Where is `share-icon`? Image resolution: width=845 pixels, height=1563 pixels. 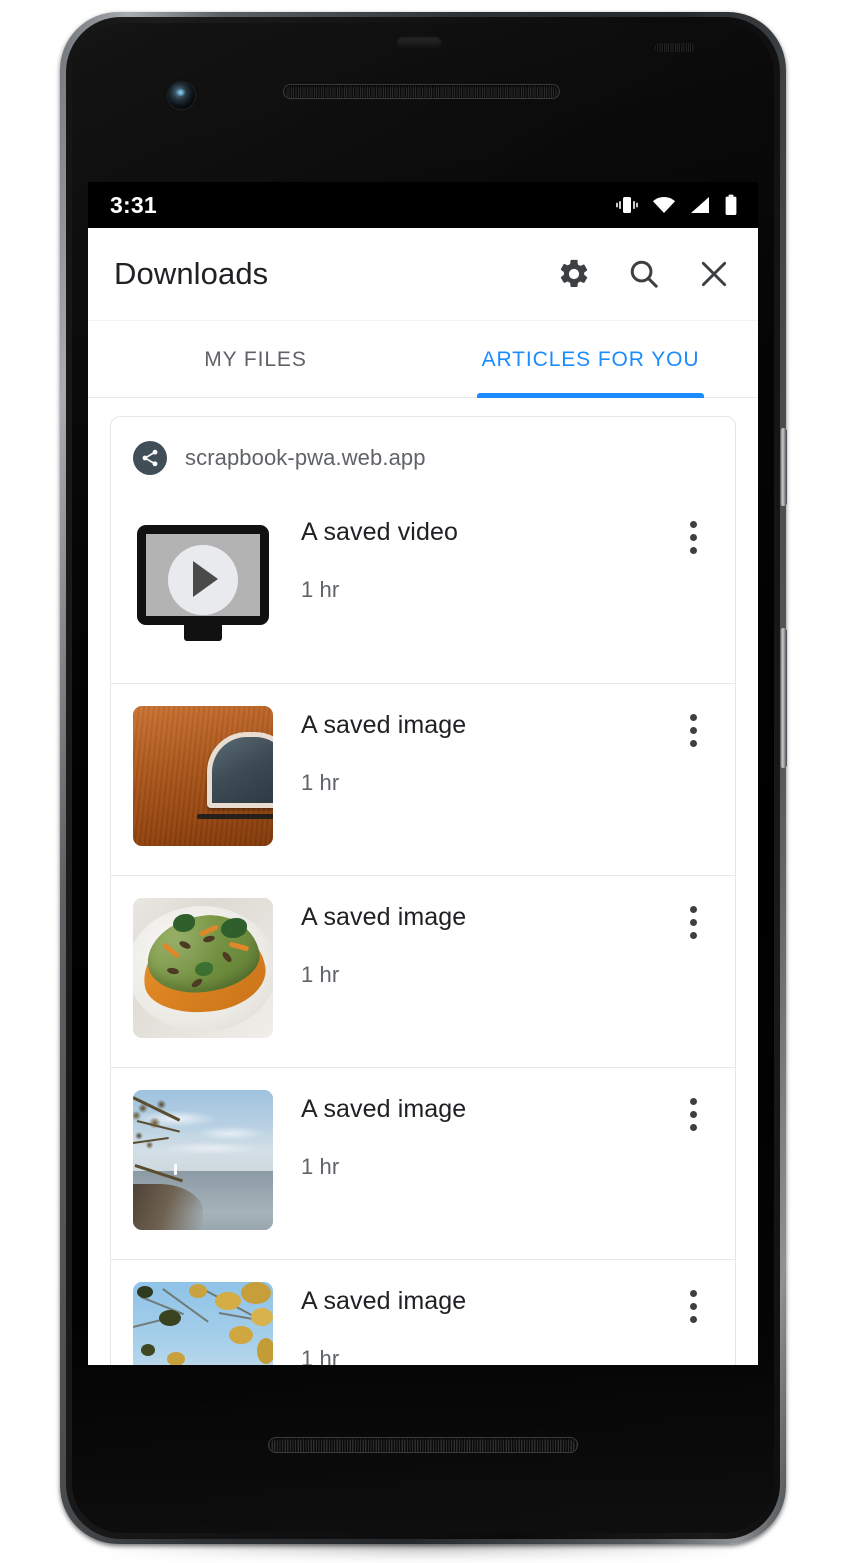 share-icon is located at coordinates (150, 458).